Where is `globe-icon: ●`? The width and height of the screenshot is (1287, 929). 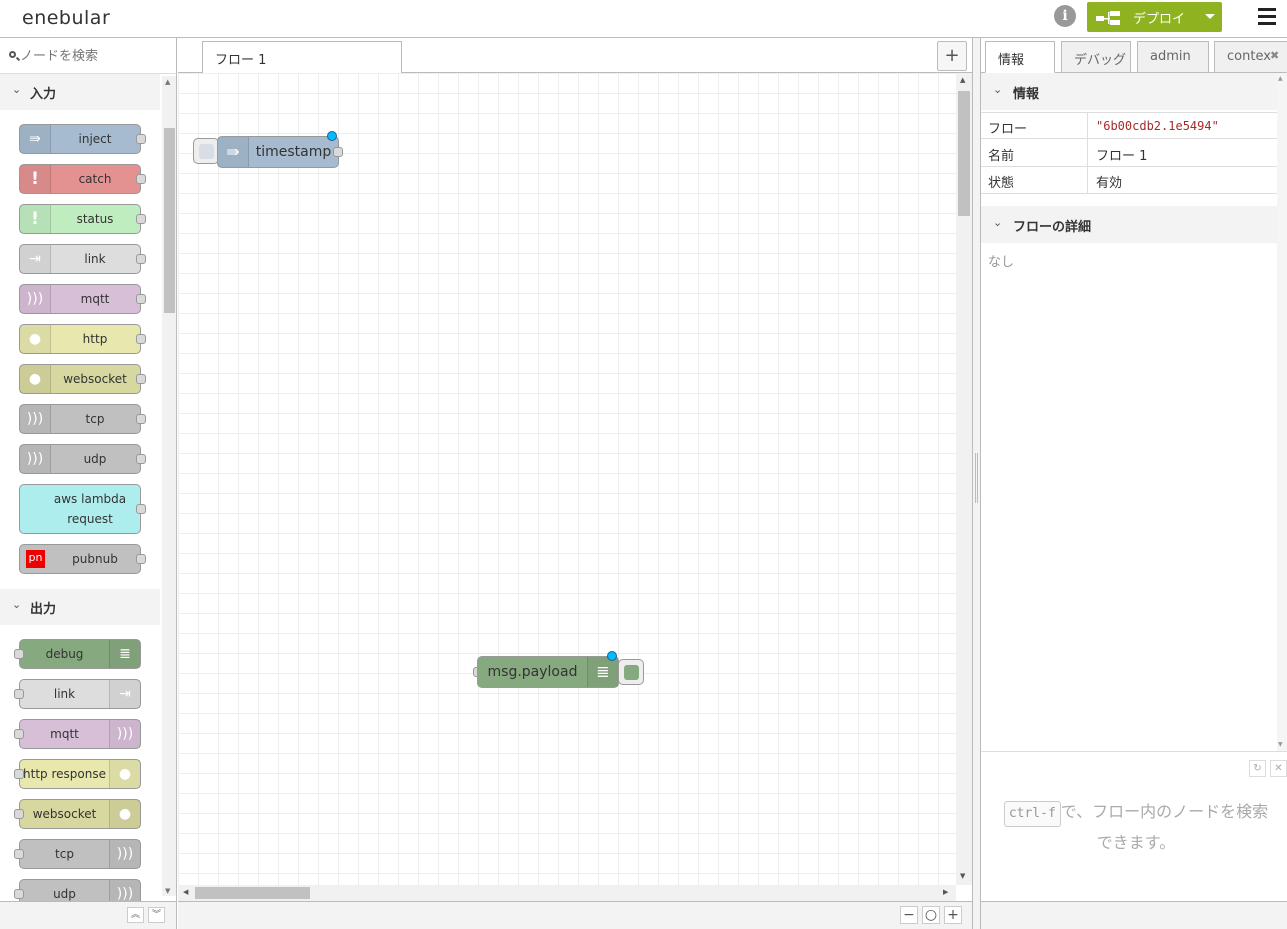 globe-icon: ● is located at coordinates (124, 814).